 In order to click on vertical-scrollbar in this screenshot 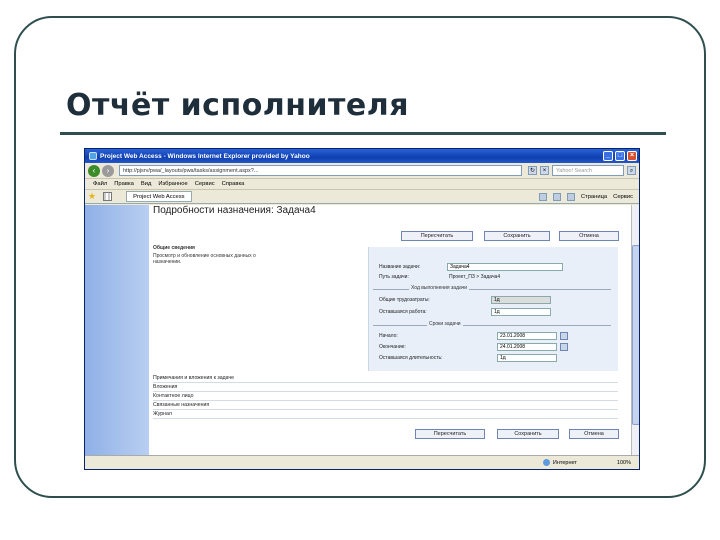, I will do `click(635, 331)`.